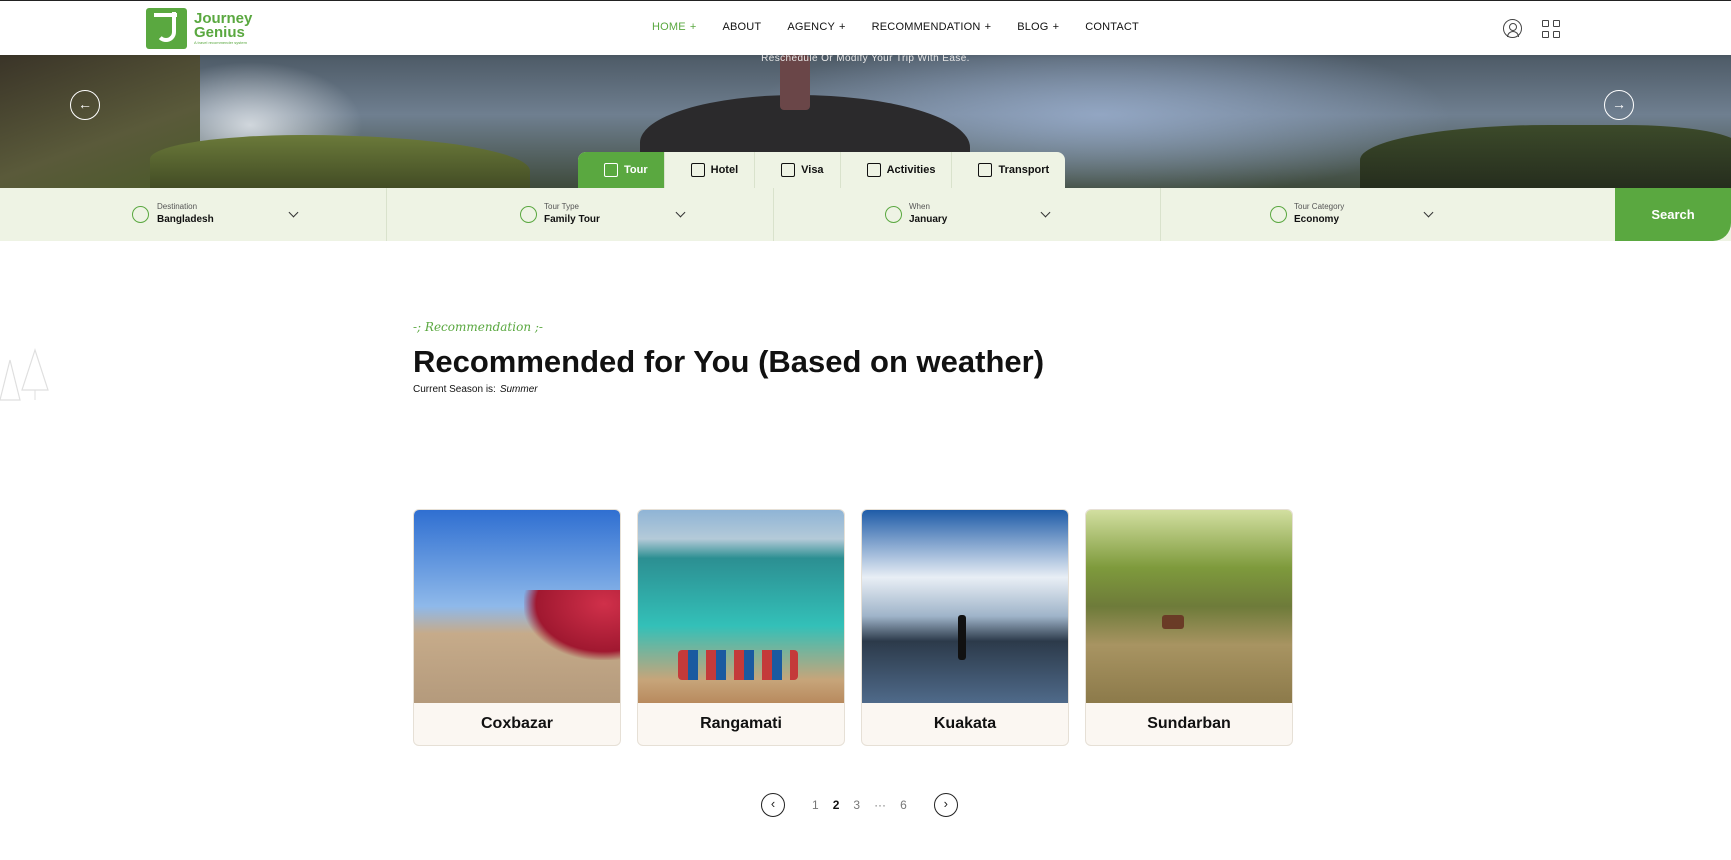  I want to click on eyebrow-label: Recommendation, so click(478, 327).